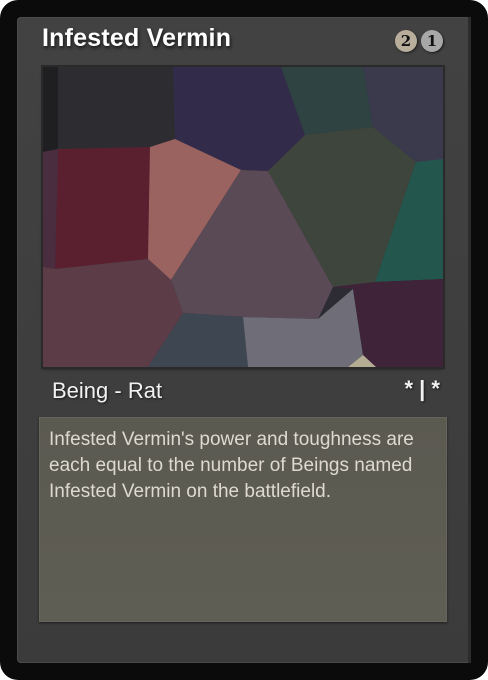  What do you see at coordinates (137, 38) in the screenshot?
I see `card-name: Infested Vermin` at bounding box center [137, 38].